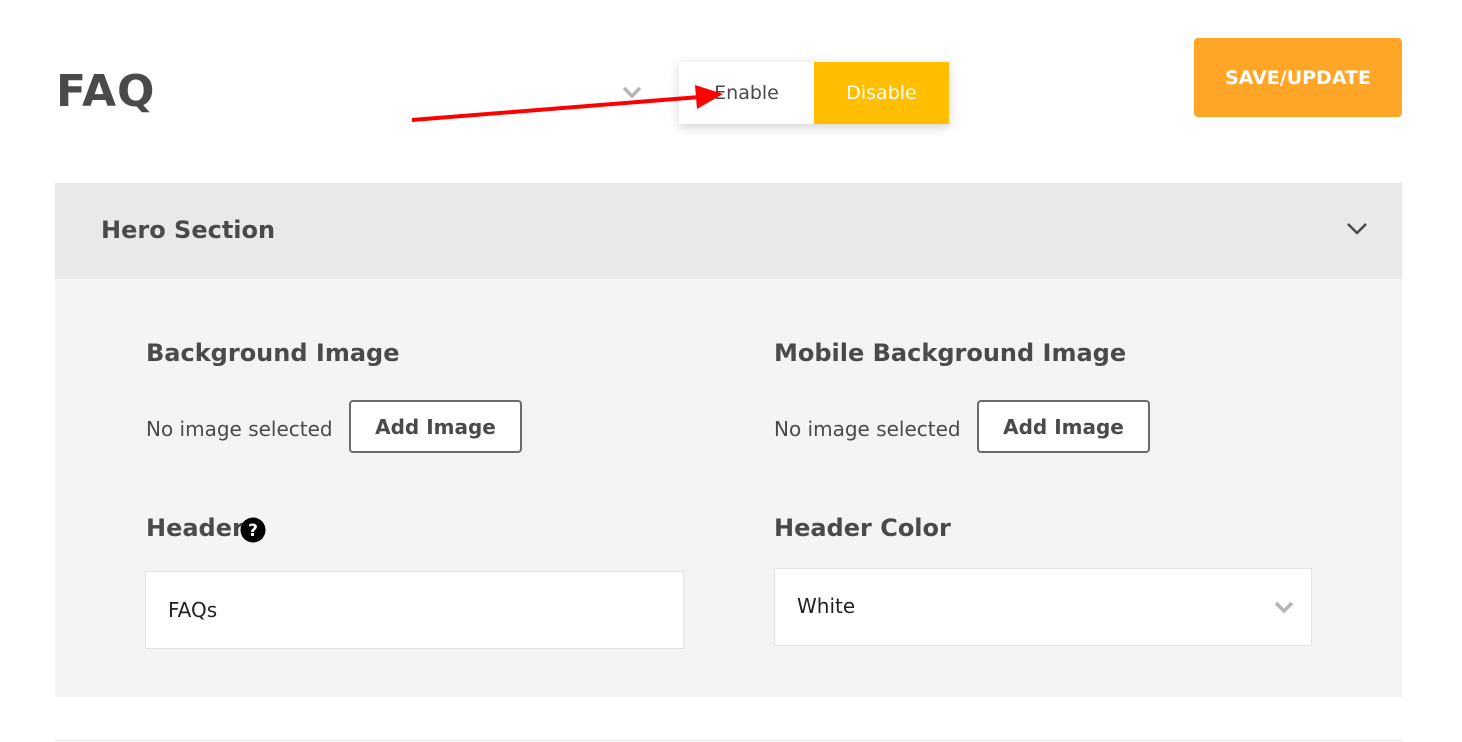  Describe the element at coordinates (273, 353) in the screenshot. I see `background-image-label: Background Image` at that location.